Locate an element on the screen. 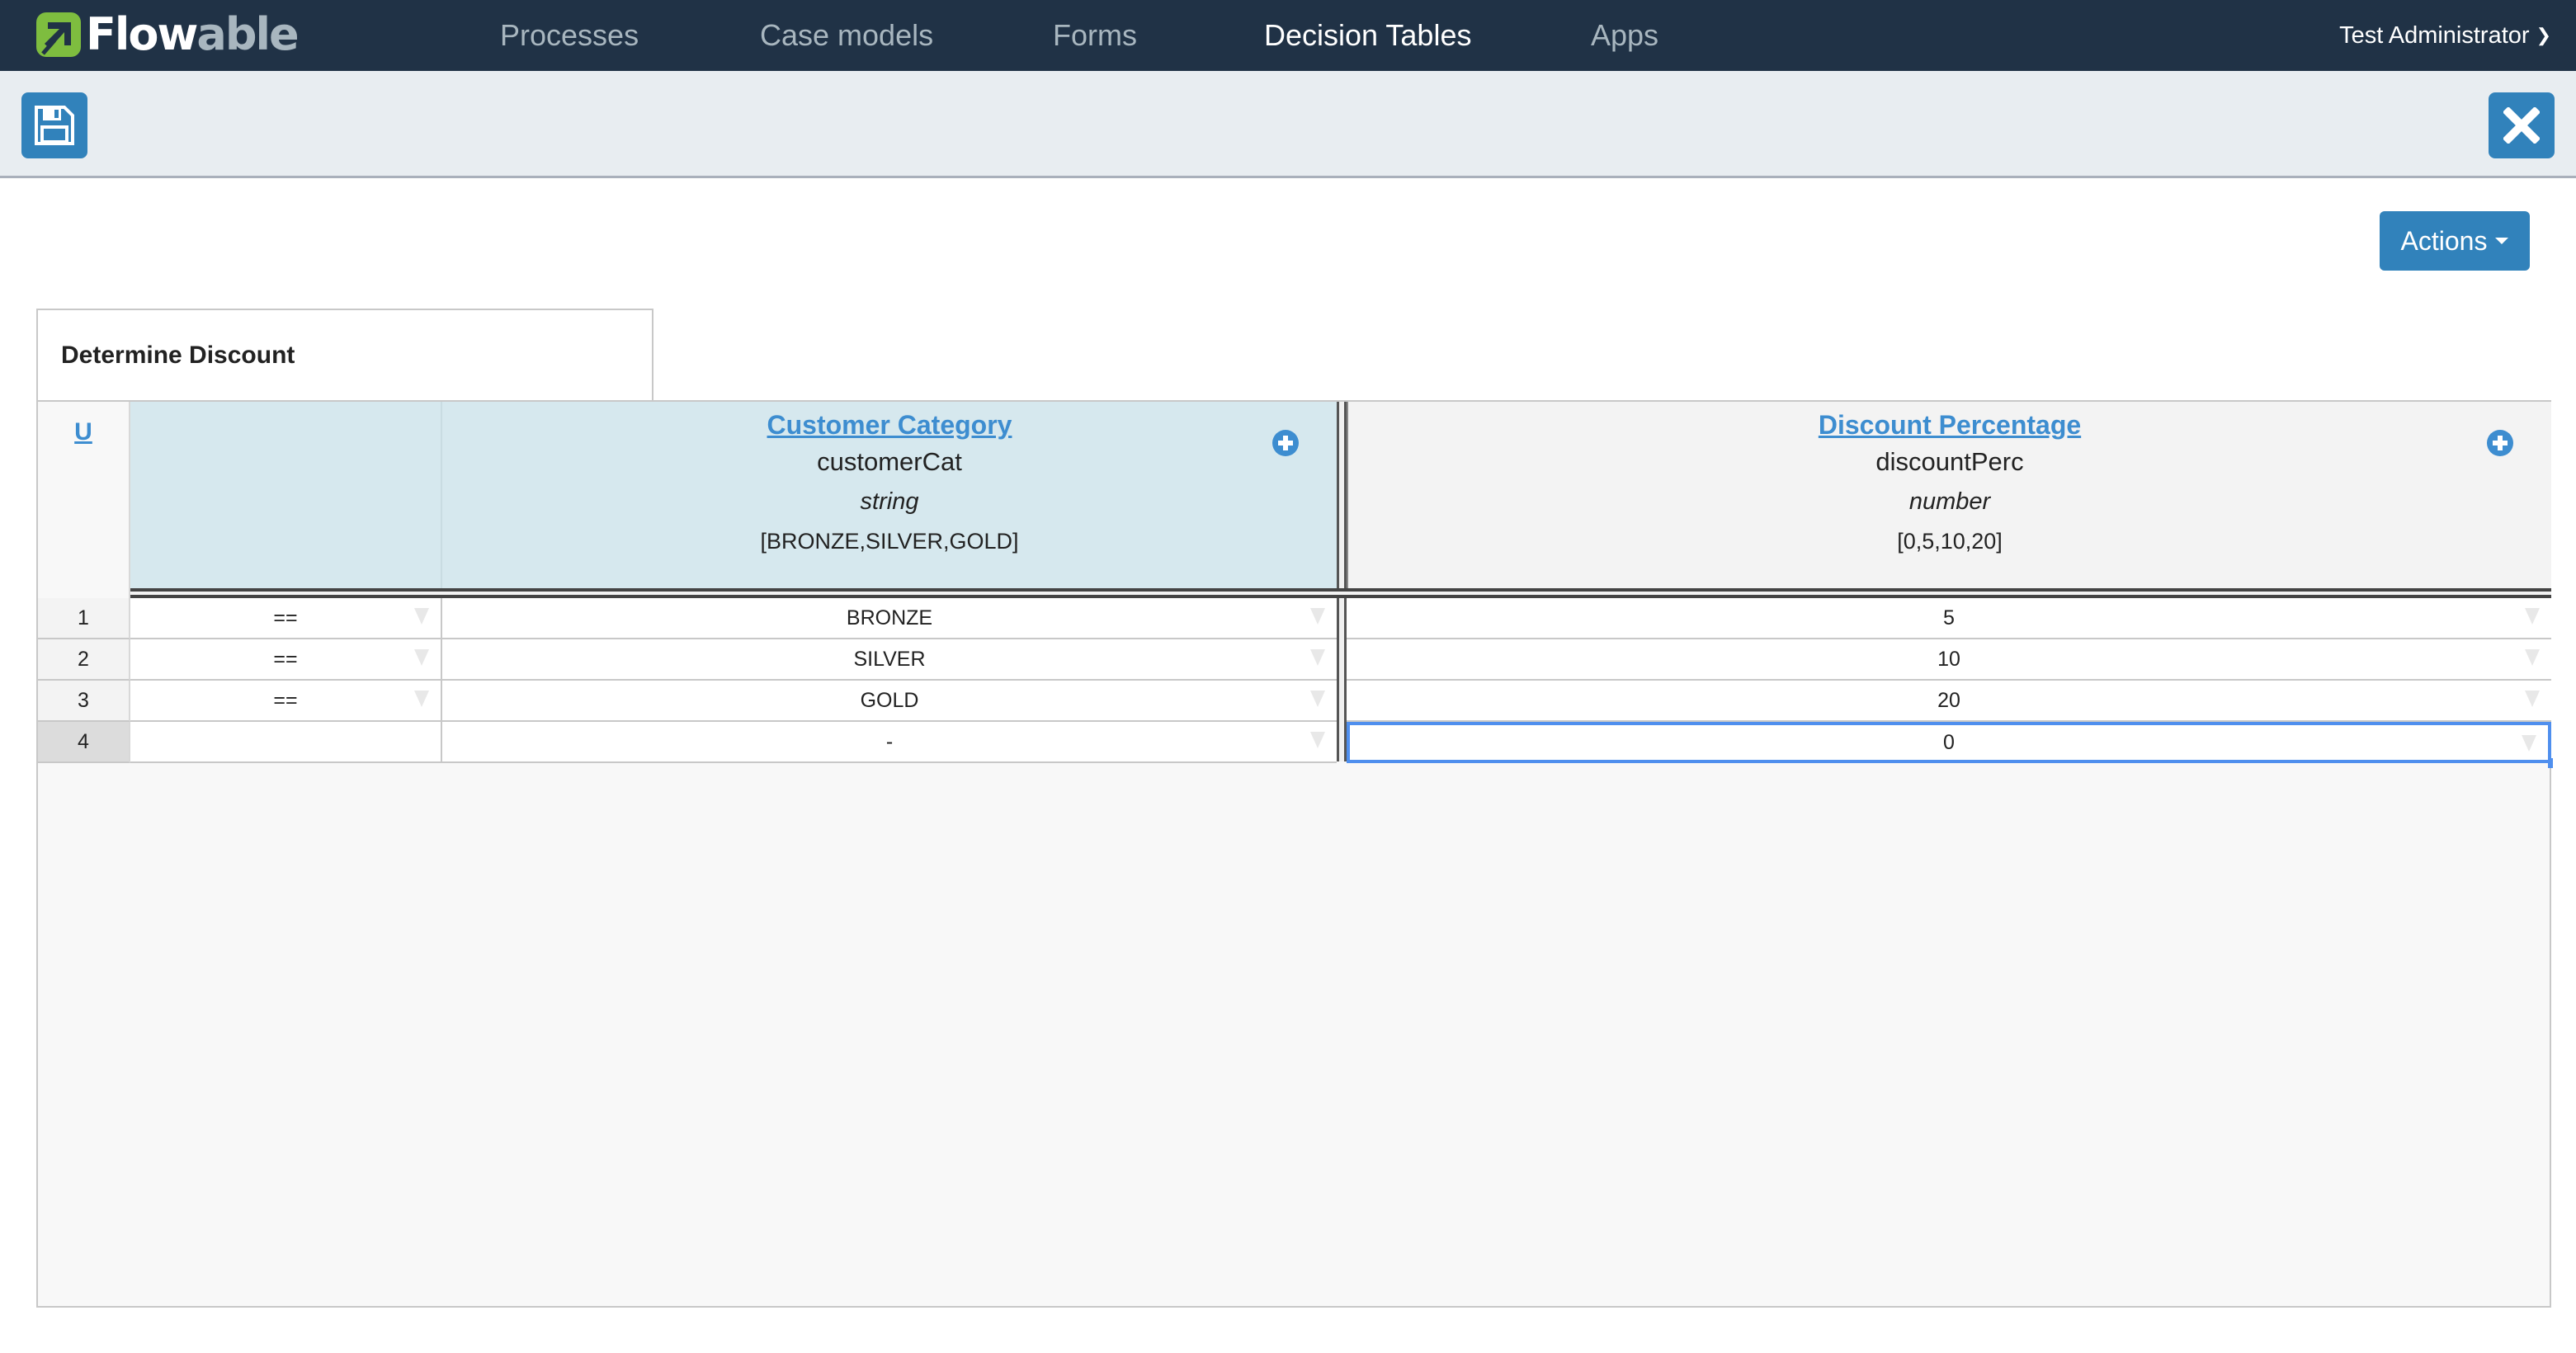 The image size is (2576, 1353). input-allowed-values: [BRONZE,SILVER,GOLD] is located at coordinates (889, 541).